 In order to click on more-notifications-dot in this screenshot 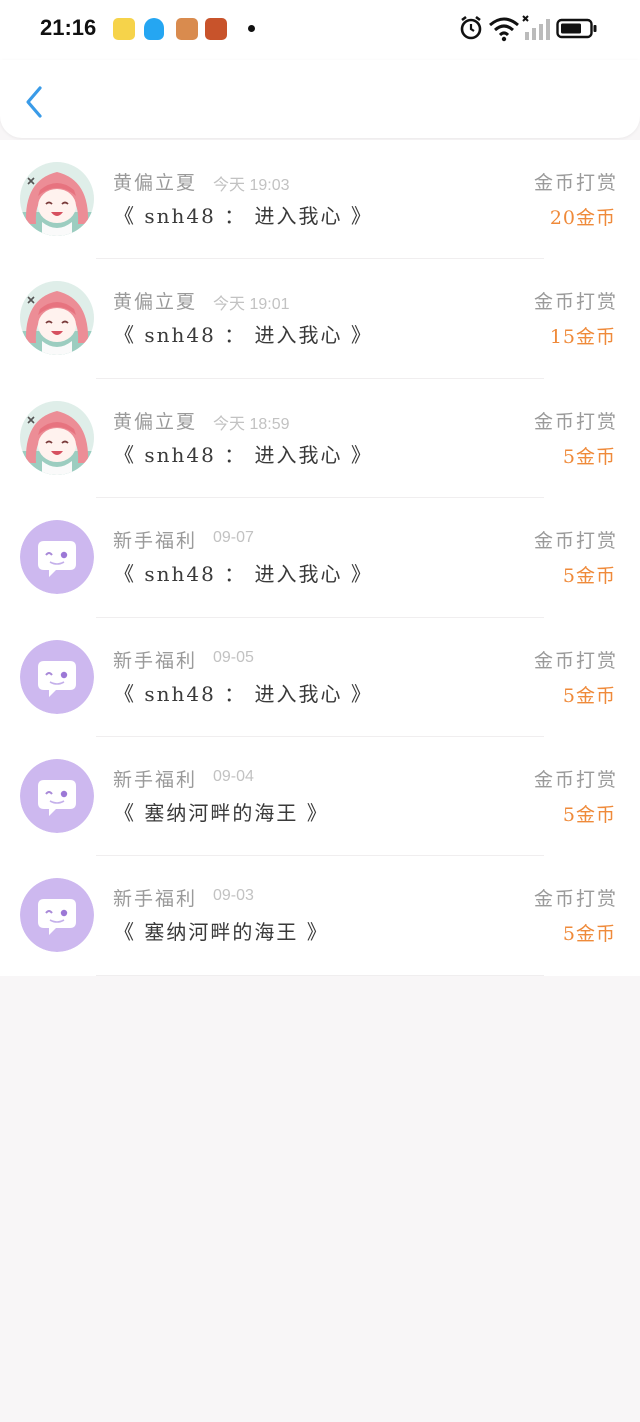, I will do `click(251, 28)`.